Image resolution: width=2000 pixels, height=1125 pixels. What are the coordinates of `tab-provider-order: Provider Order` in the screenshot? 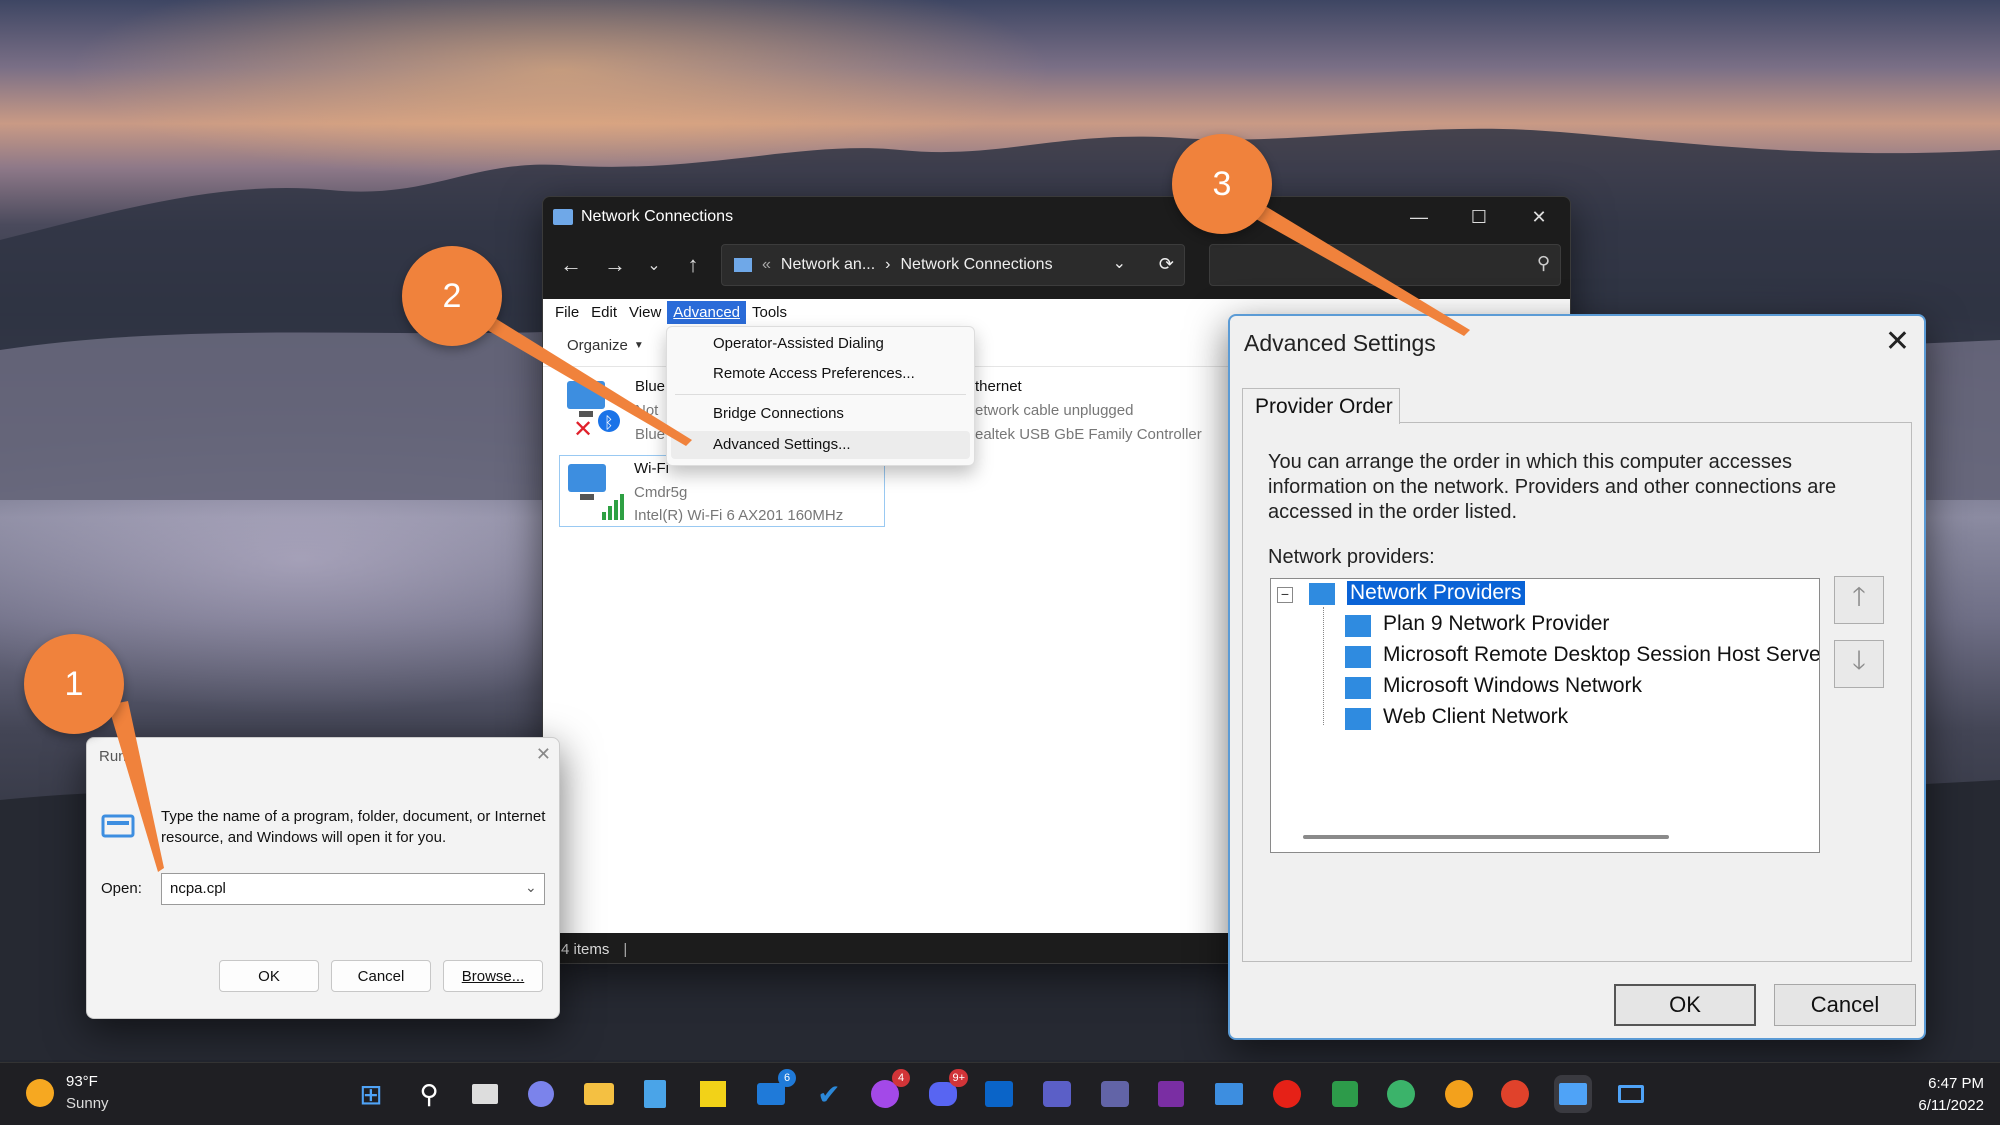 It's located at (1321, 406).